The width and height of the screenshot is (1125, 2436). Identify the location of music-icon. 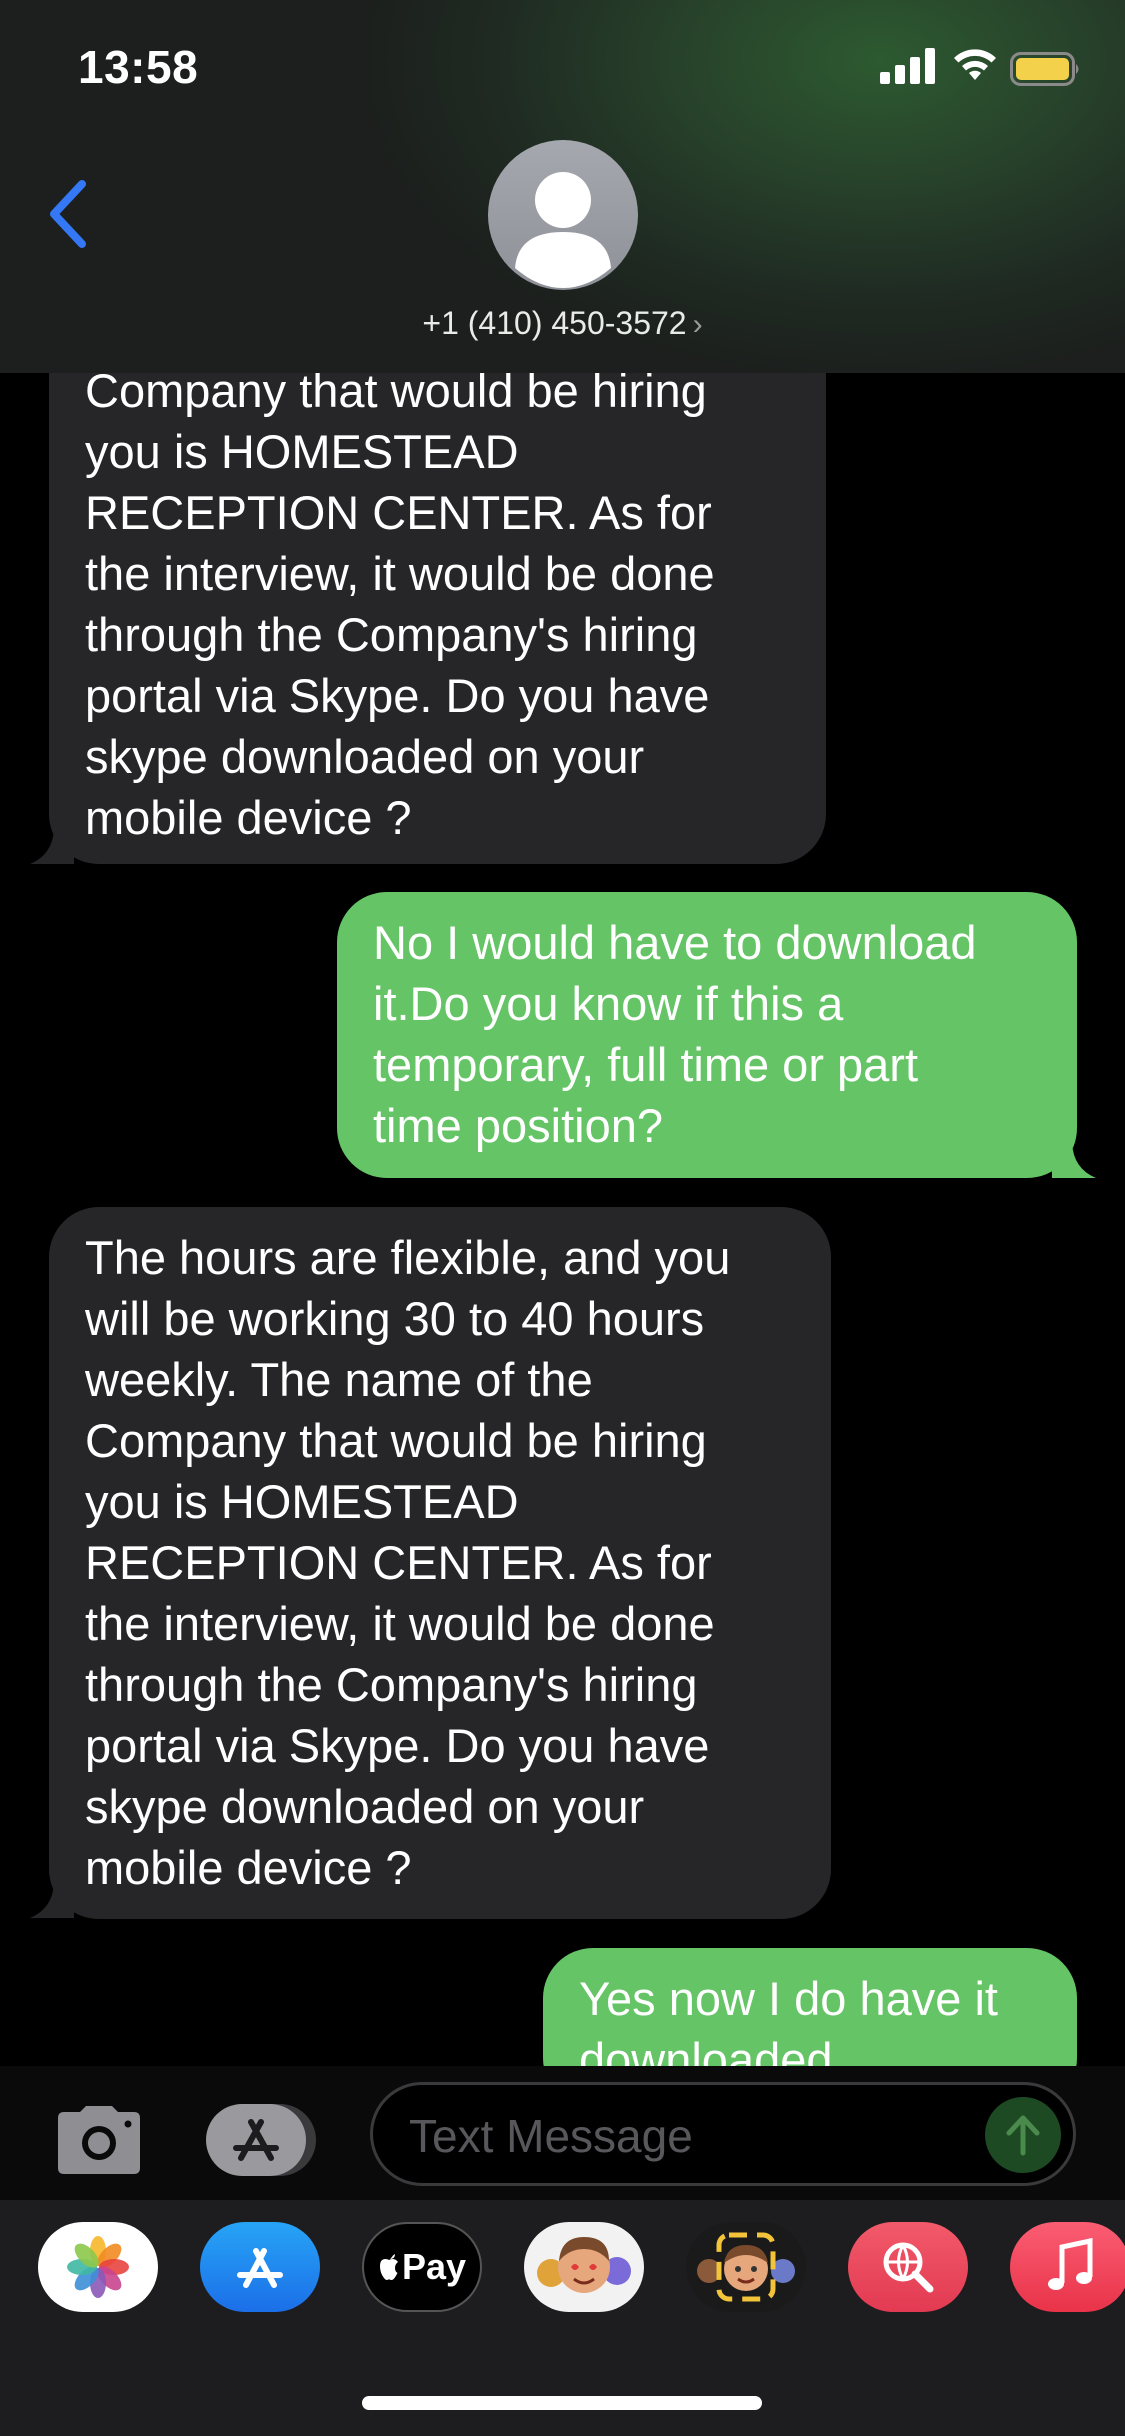
(1067, 2267).